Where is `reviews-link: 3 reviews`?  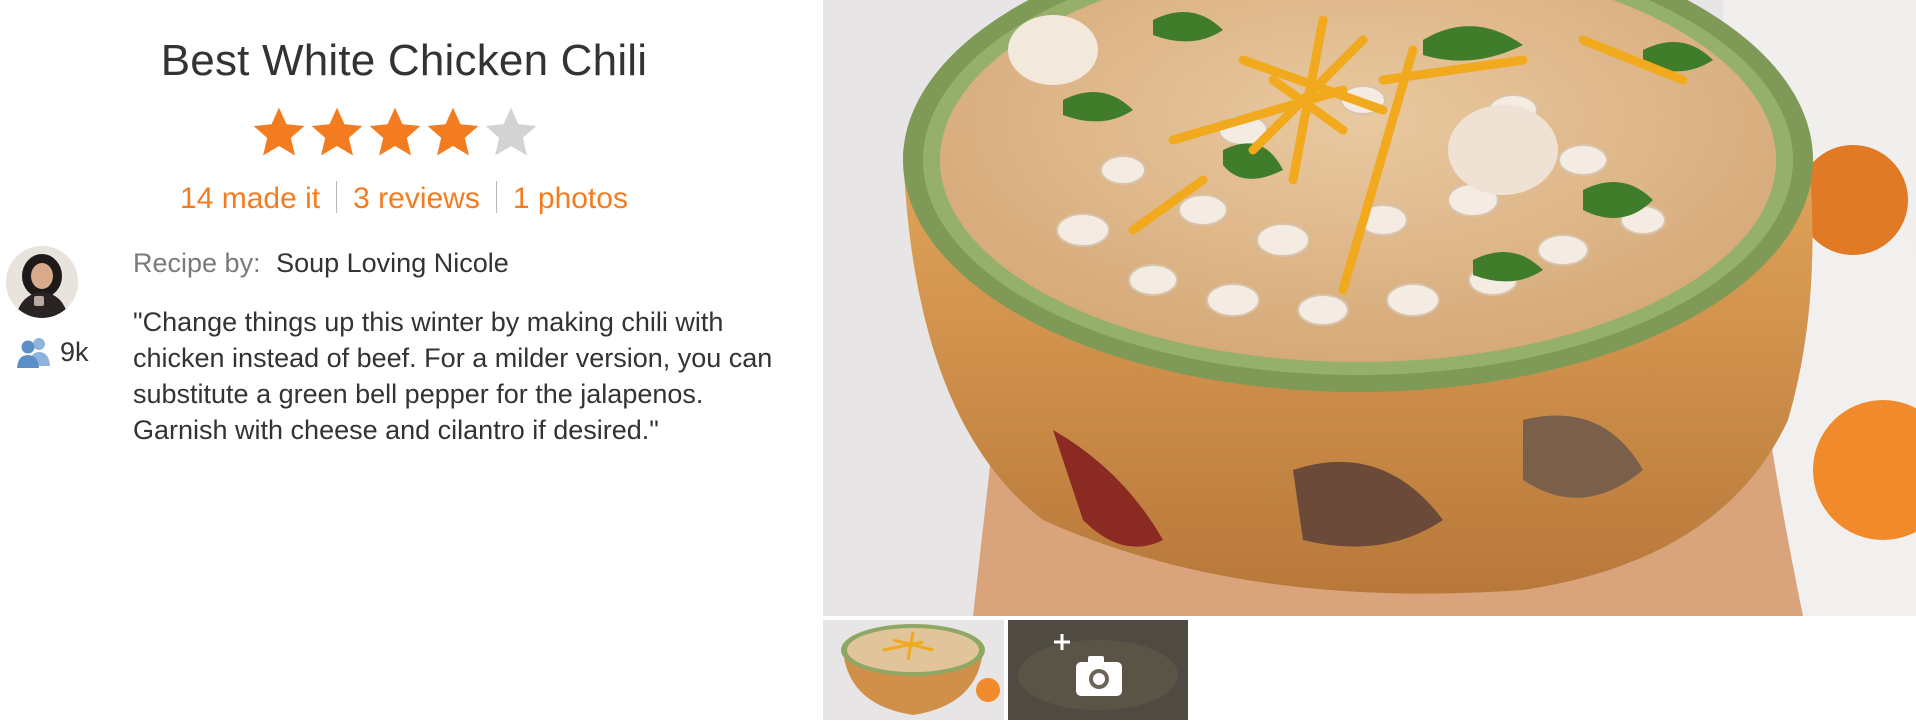 reviews-link: 3 reviews is located at coordinates (416, 198).